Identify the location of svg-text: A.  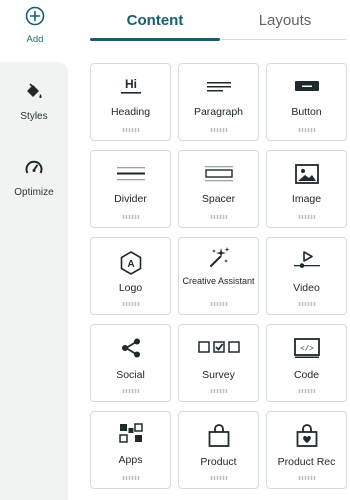
(130, 264).